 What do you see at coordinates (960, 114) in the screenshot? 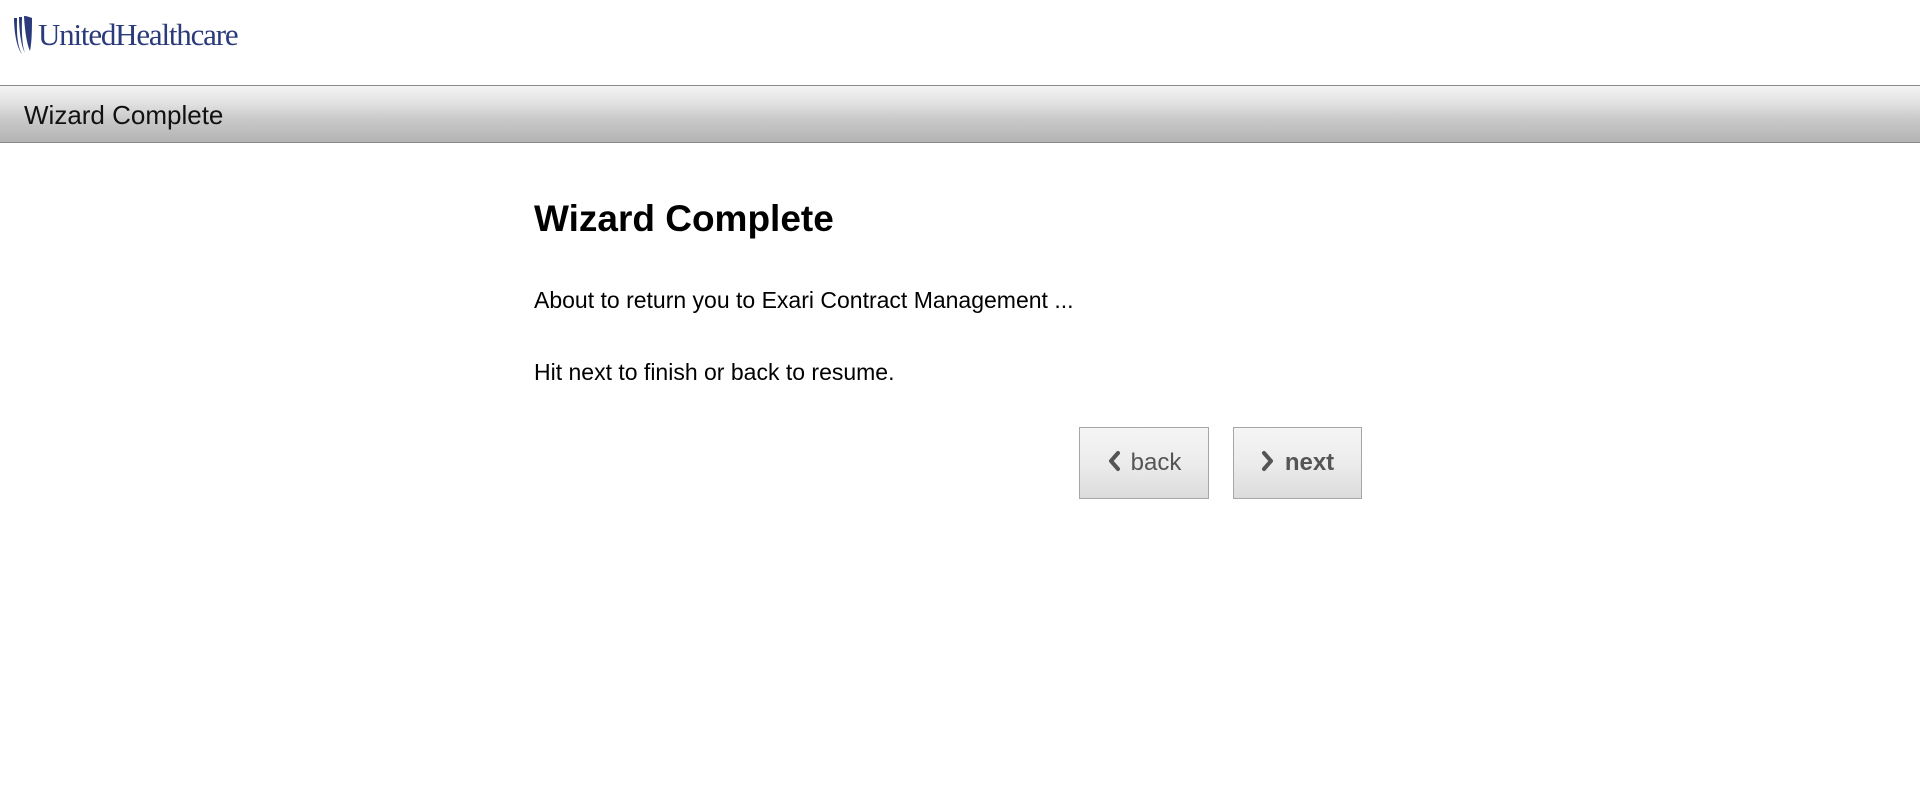
I see `page-title-bar: Wizard Complete` at bounding box center [960, 114].